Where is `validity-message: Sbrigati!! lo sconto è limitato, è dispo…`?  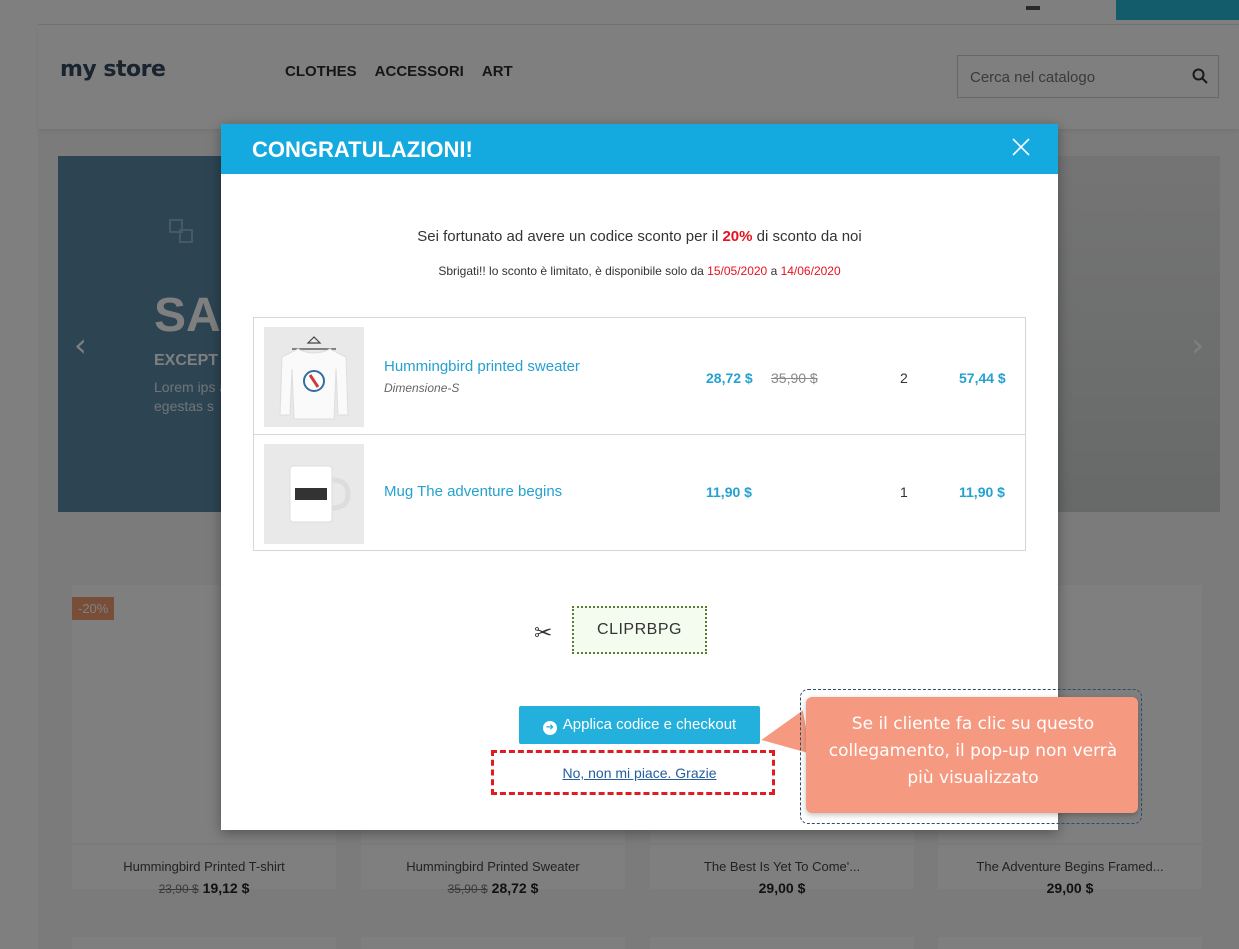
validity-message: Sbrigati!! lo sconto è limitato, è dispo… is located at coordinates (639, 271).